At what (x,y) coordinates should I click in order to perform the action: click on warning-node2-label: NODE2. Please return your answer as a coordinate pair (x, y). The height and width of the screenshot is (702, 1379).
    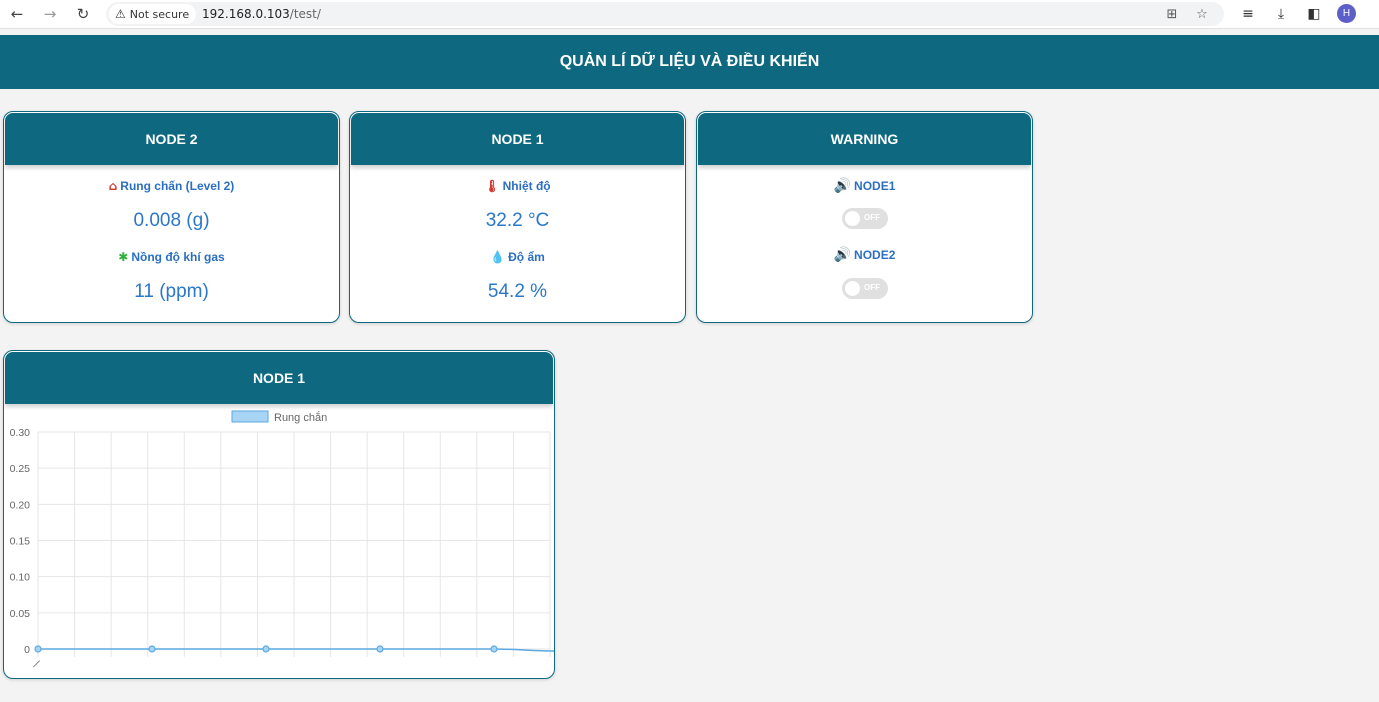
    Looking at the image, I should click on (875, 255).